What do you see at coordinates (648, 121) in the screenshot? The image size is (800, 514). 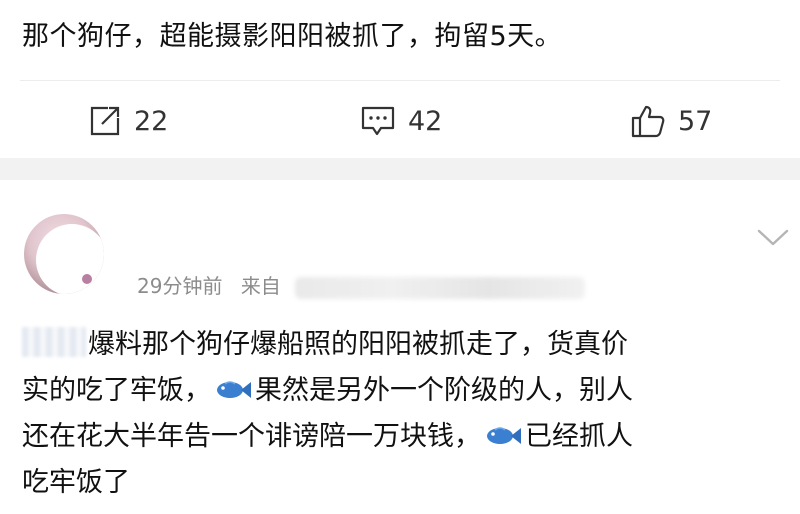 I see `thumbs-up-icon` at bounding box center [648, 121].